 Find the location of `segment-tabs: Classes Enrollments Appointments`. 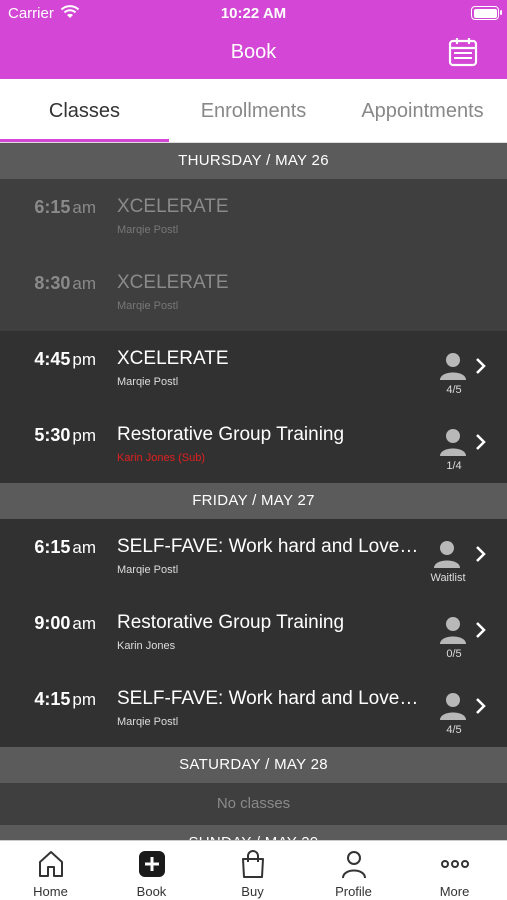

segment-tabs: Classes Enrollments Appointments is located at coordinates (253, 111).